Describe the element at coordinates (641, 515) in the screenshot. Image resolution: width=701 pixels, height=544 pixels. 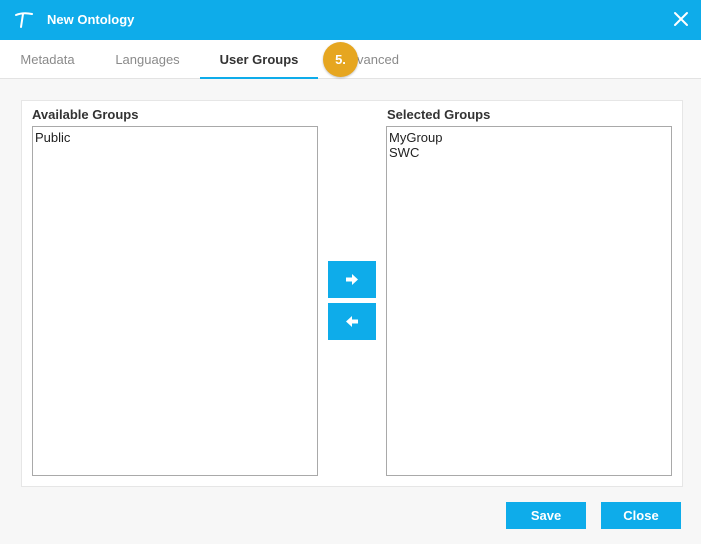
I see `close-button: Close` at that location.